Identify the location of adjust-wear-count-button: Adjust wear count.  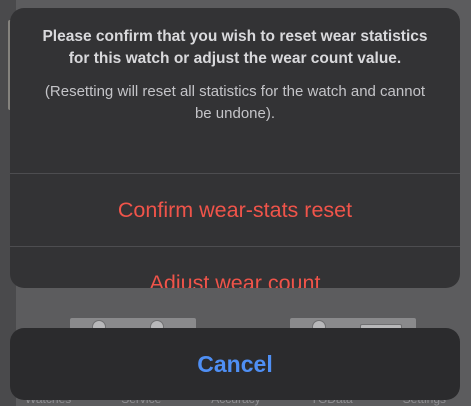
(235, 268).